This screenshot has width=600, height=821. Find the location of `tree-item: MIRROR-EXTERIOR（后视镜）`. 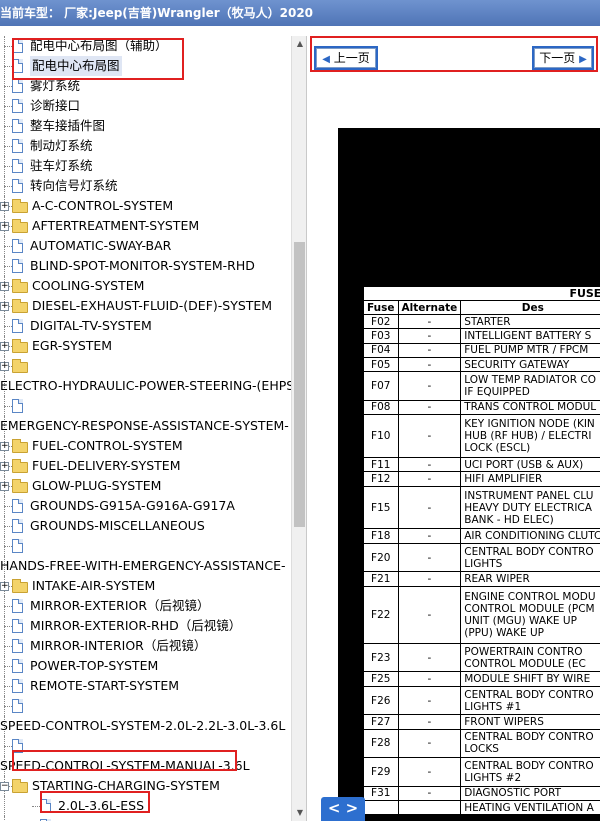

tree-item: MIRROR-EXTERIOR（后视镜） is located at coordinates (145, 606).